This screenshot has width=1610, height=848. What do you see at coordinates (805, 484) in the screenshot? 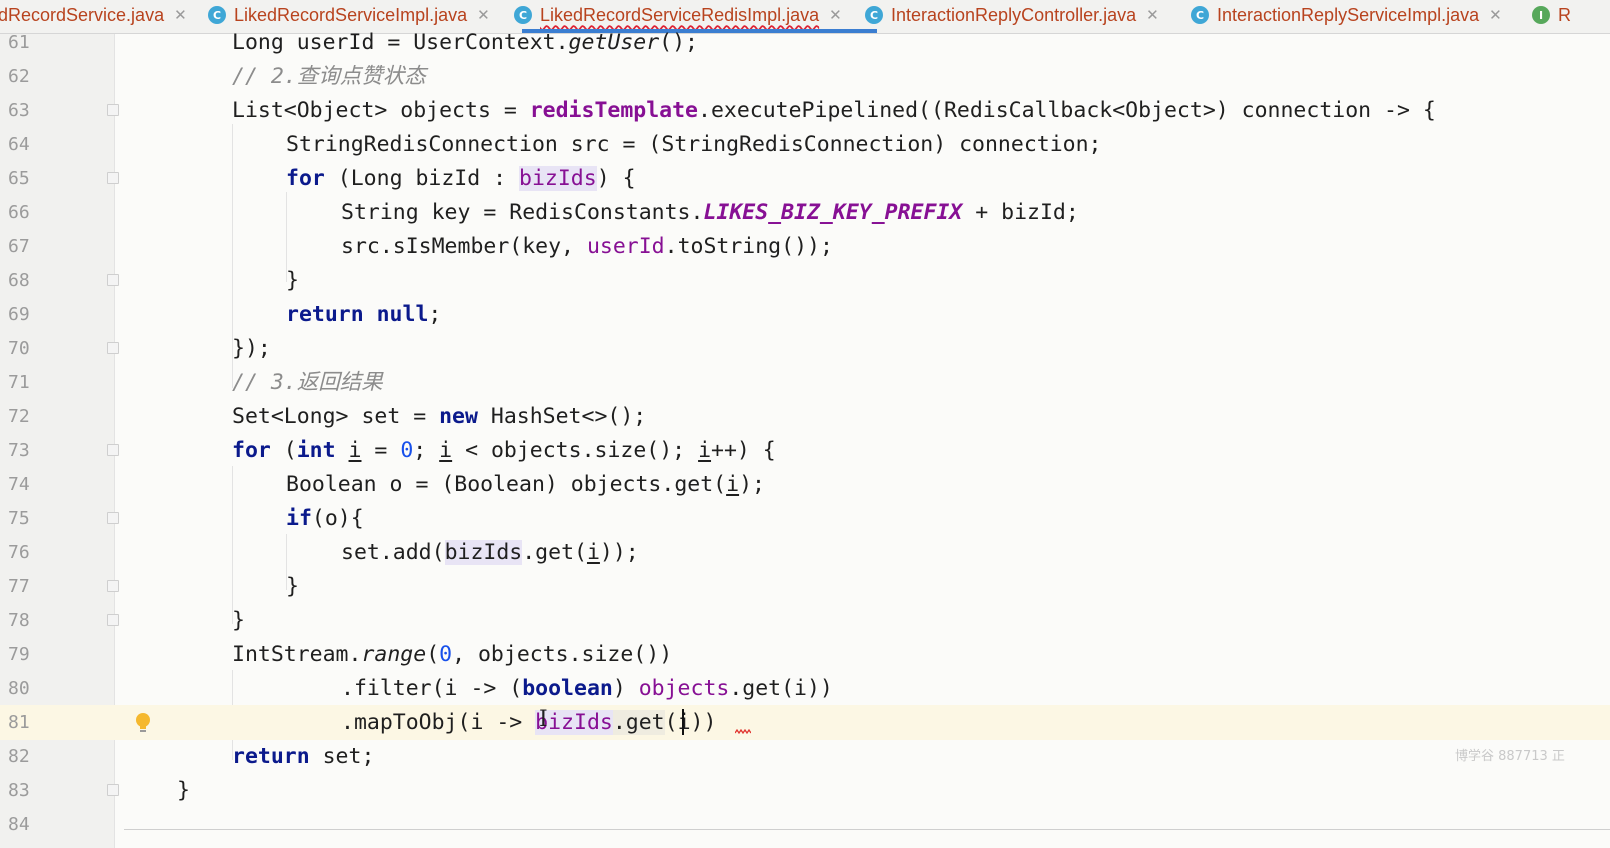
I see `code-line: 74 Boolean o = (Boolean) objects.get(i);` at bounding box center [805, 484].